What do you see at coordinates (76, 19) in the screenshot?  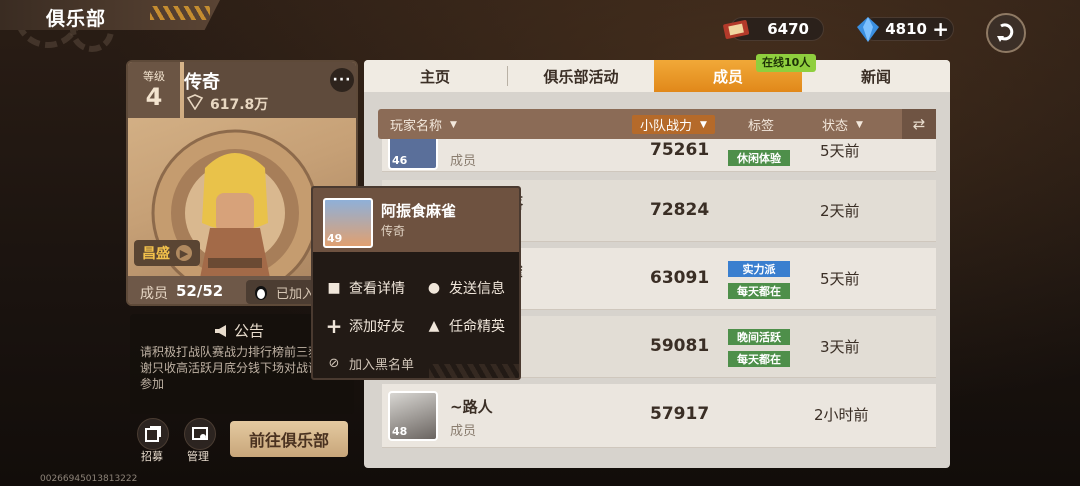 I see `page-title: 俱乐部` at bounding box center [76, 19].